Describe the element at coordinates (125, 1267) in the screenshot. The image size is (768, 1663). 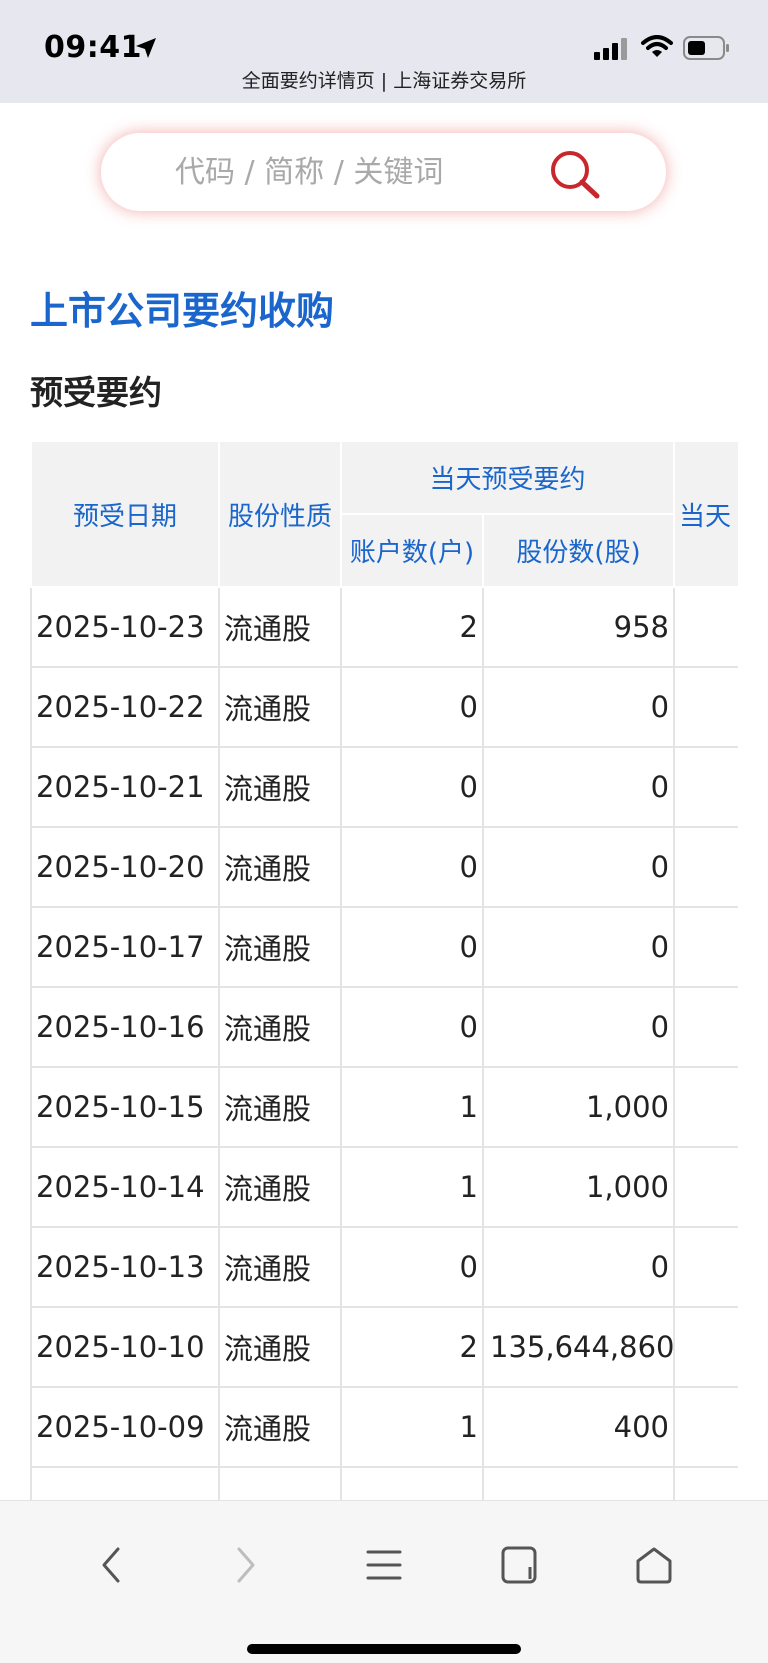
I see `row-date: 2025-10-13` at that location.